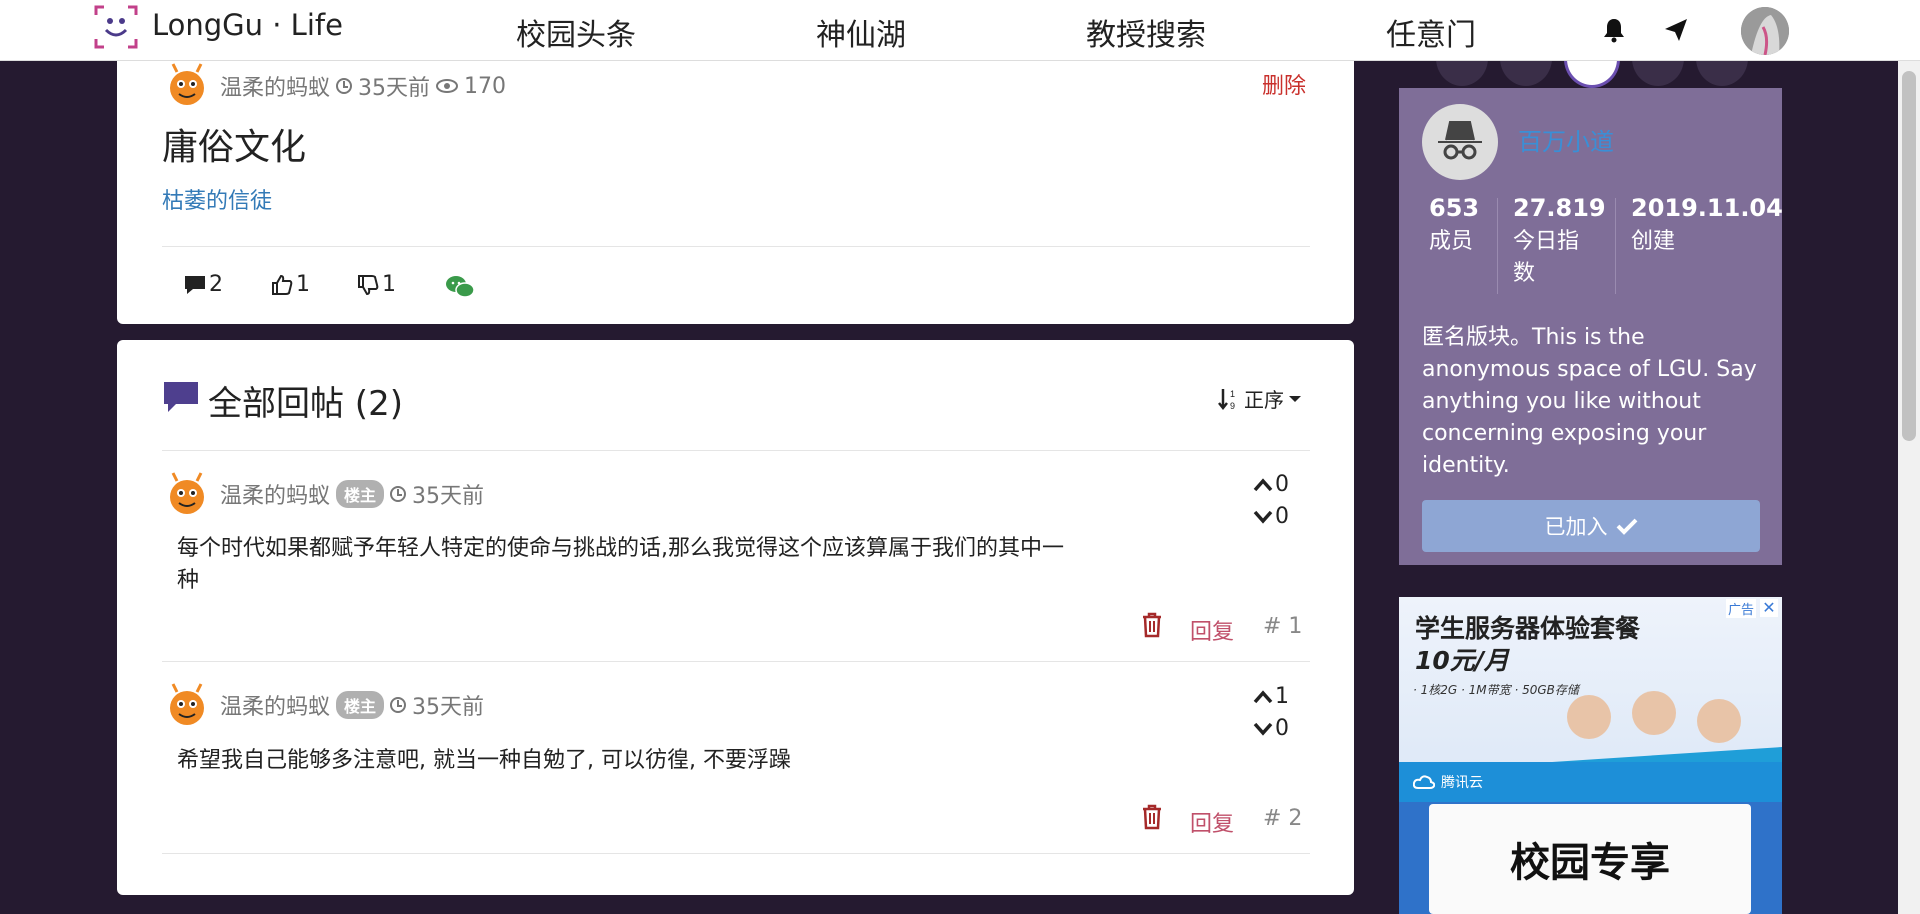  Describe the element at coordinates (116, 27) in the screenshot. I see `longgu-logo-icon` at that location.